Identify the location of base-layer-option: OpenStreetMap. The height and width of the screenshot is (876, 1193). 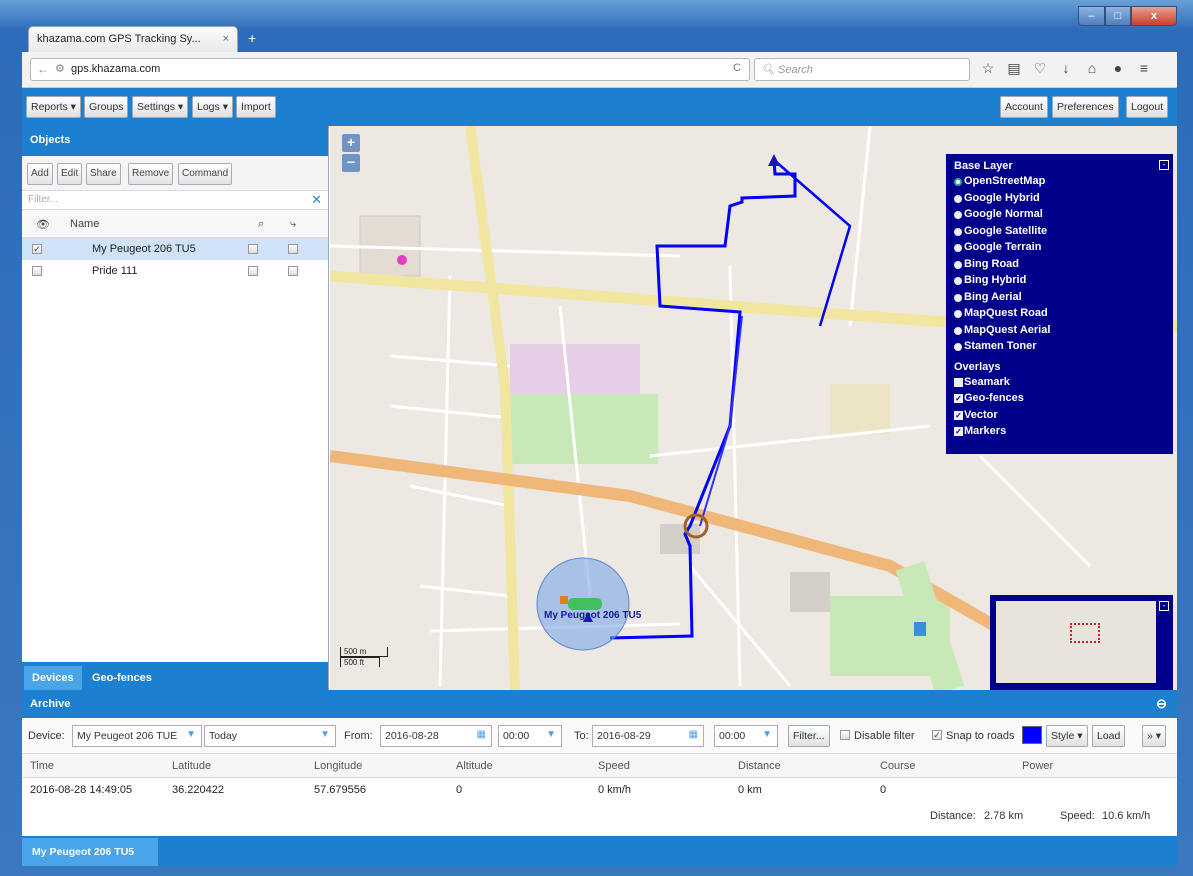
(1059, 183).